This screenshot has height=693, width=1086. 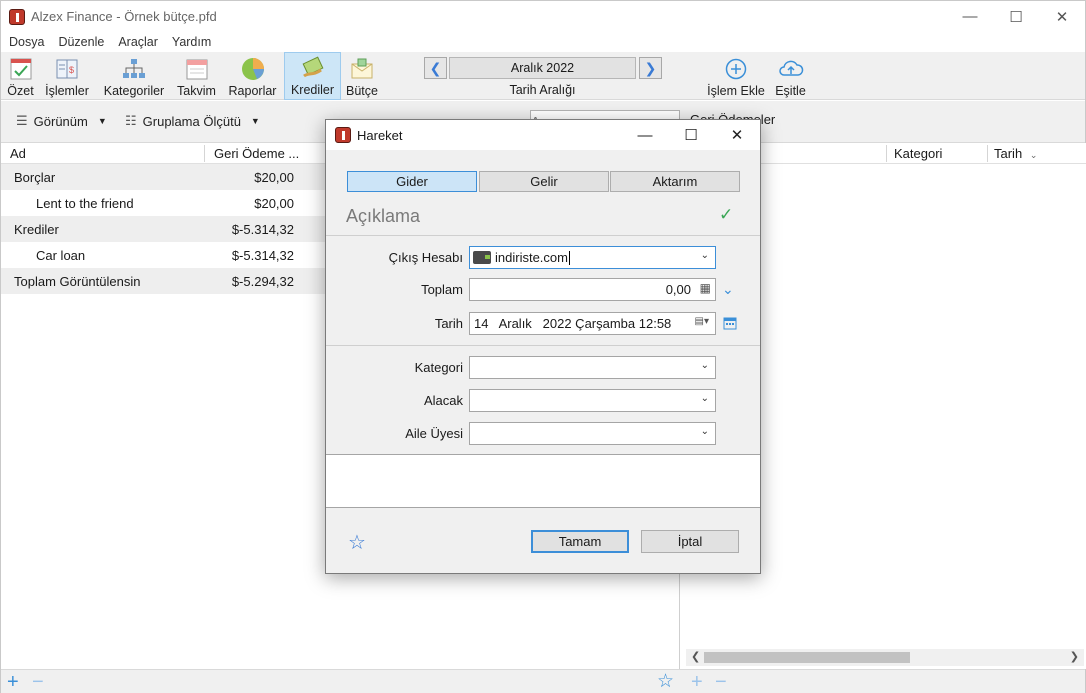 I want to click on toolbar-loans-label: Krediler, so click(x=312, y=90).